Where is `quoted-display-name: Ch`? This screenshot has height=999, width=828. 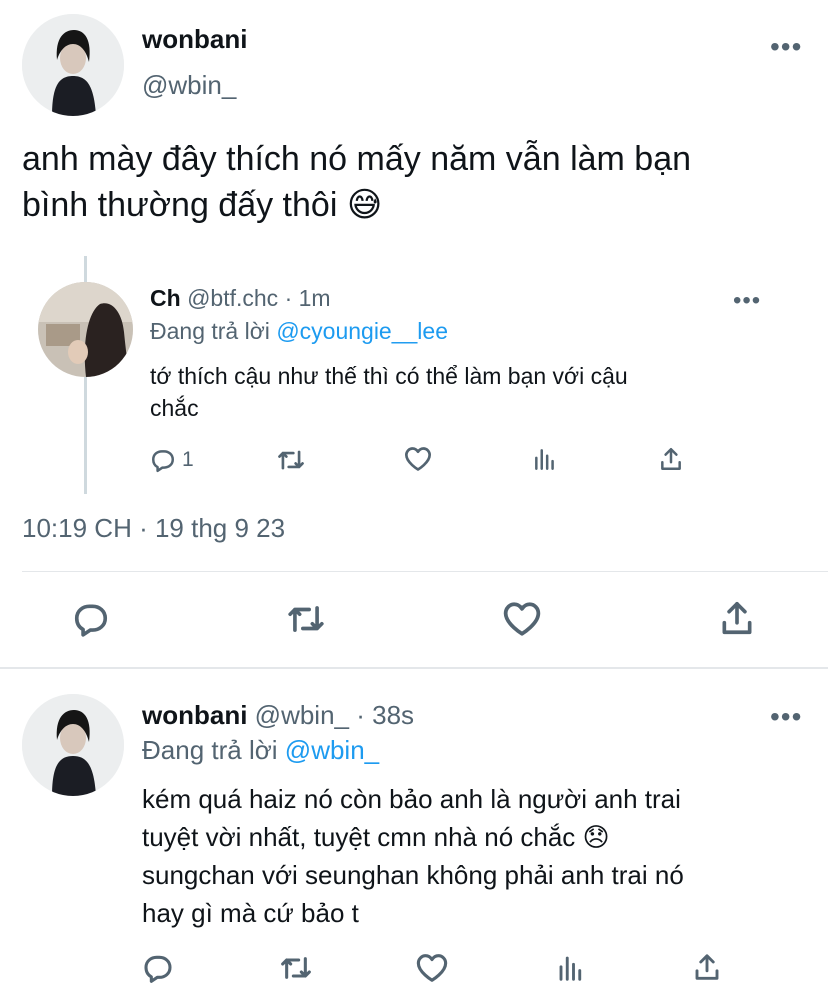 quoted-display-name: Ch is located at coordinates (165, 298).